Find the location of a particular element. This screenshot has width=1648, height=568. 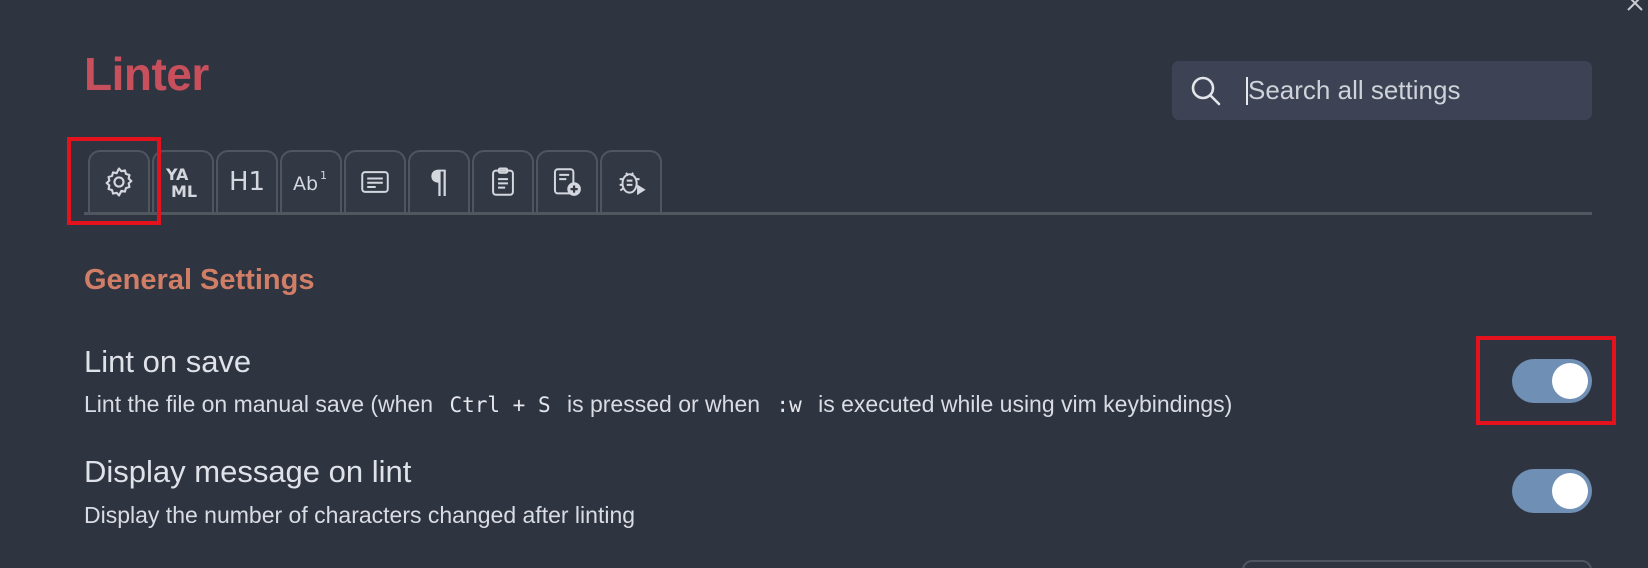

yaml-icon: YA ML is located at coordinates (181, 183).